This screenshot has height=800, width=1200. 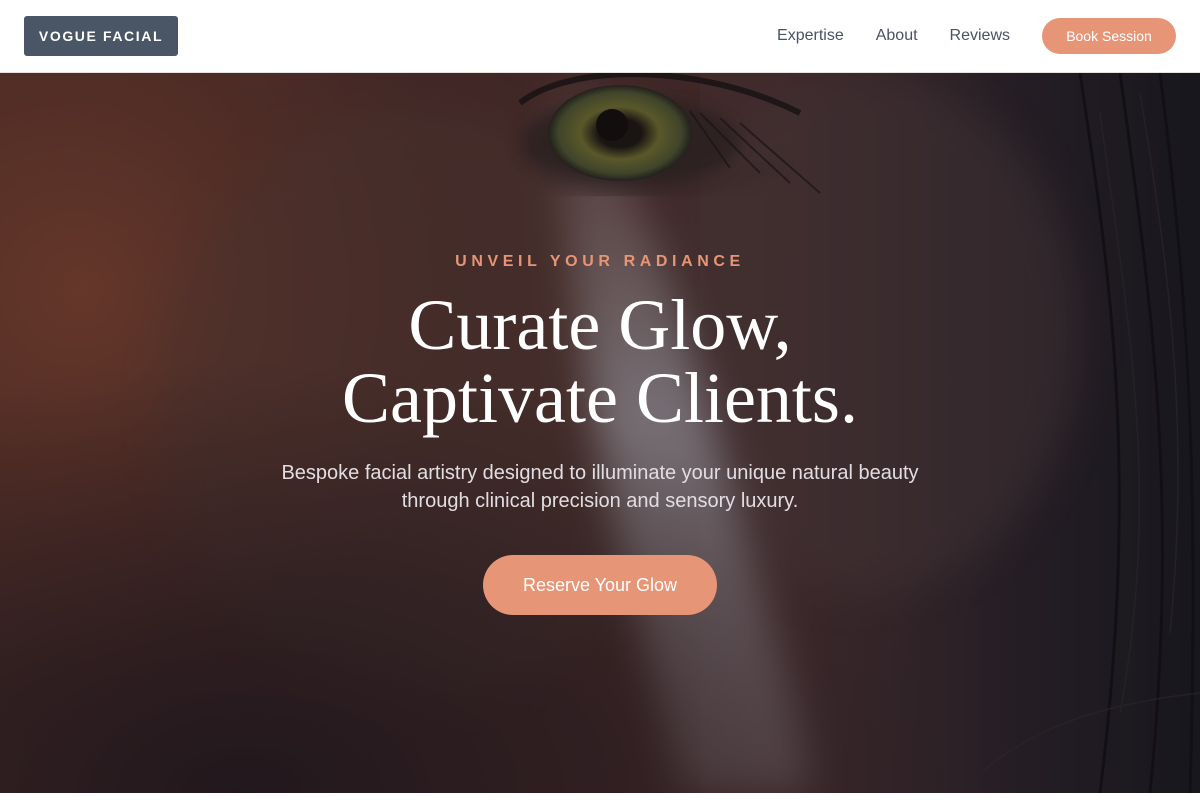 I want to click on book-session-button: Book Session, so click(x=1109, y=36).